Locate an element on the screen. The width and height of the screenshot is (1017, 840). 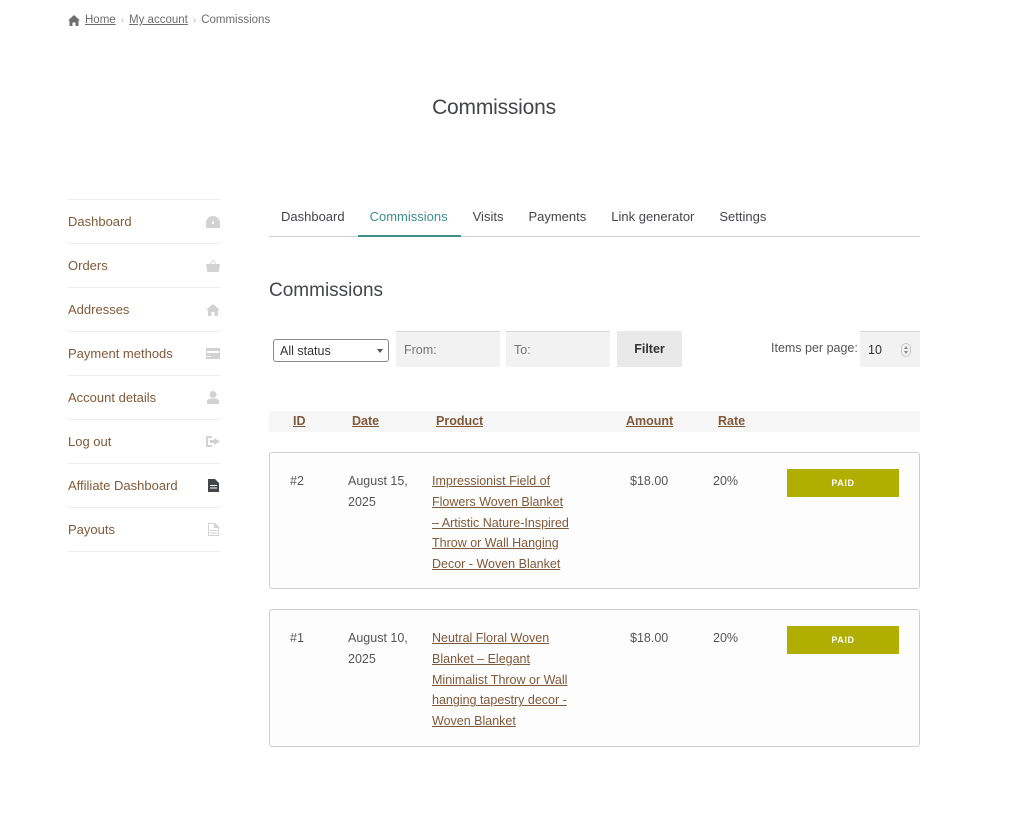
document-icon is located at coordinates (213, 486).